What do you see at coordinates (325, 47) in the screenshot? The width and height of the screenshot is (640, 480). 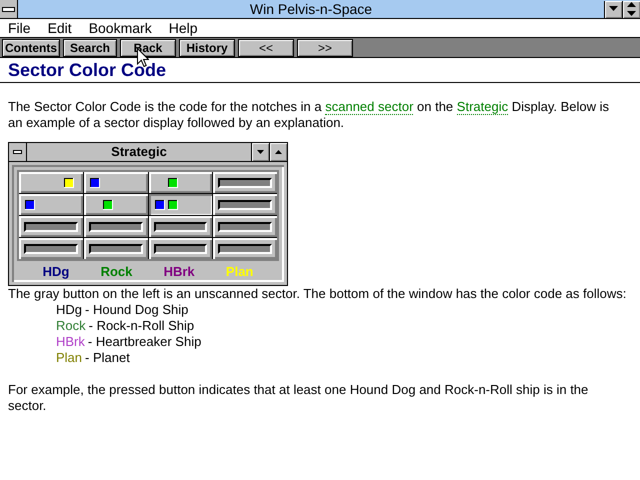 I see `toolbar-button: >>` at bounding box center [325, 47].